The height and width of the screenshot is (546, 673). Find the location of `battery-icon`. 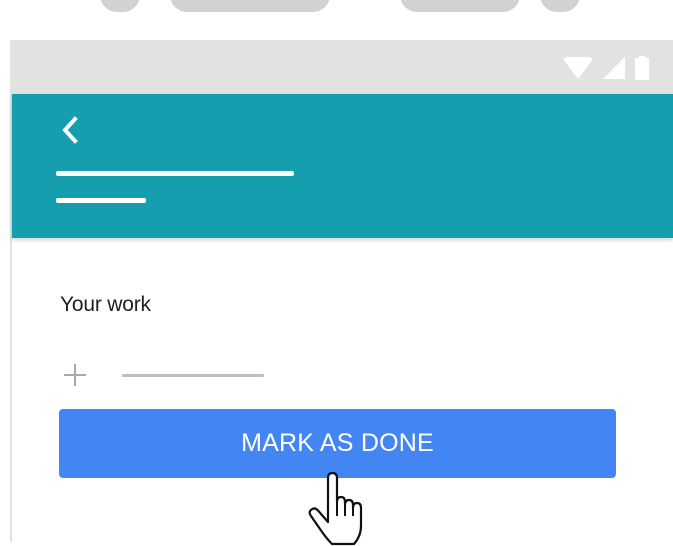

battery-icon is located at coordinates (642, 68).